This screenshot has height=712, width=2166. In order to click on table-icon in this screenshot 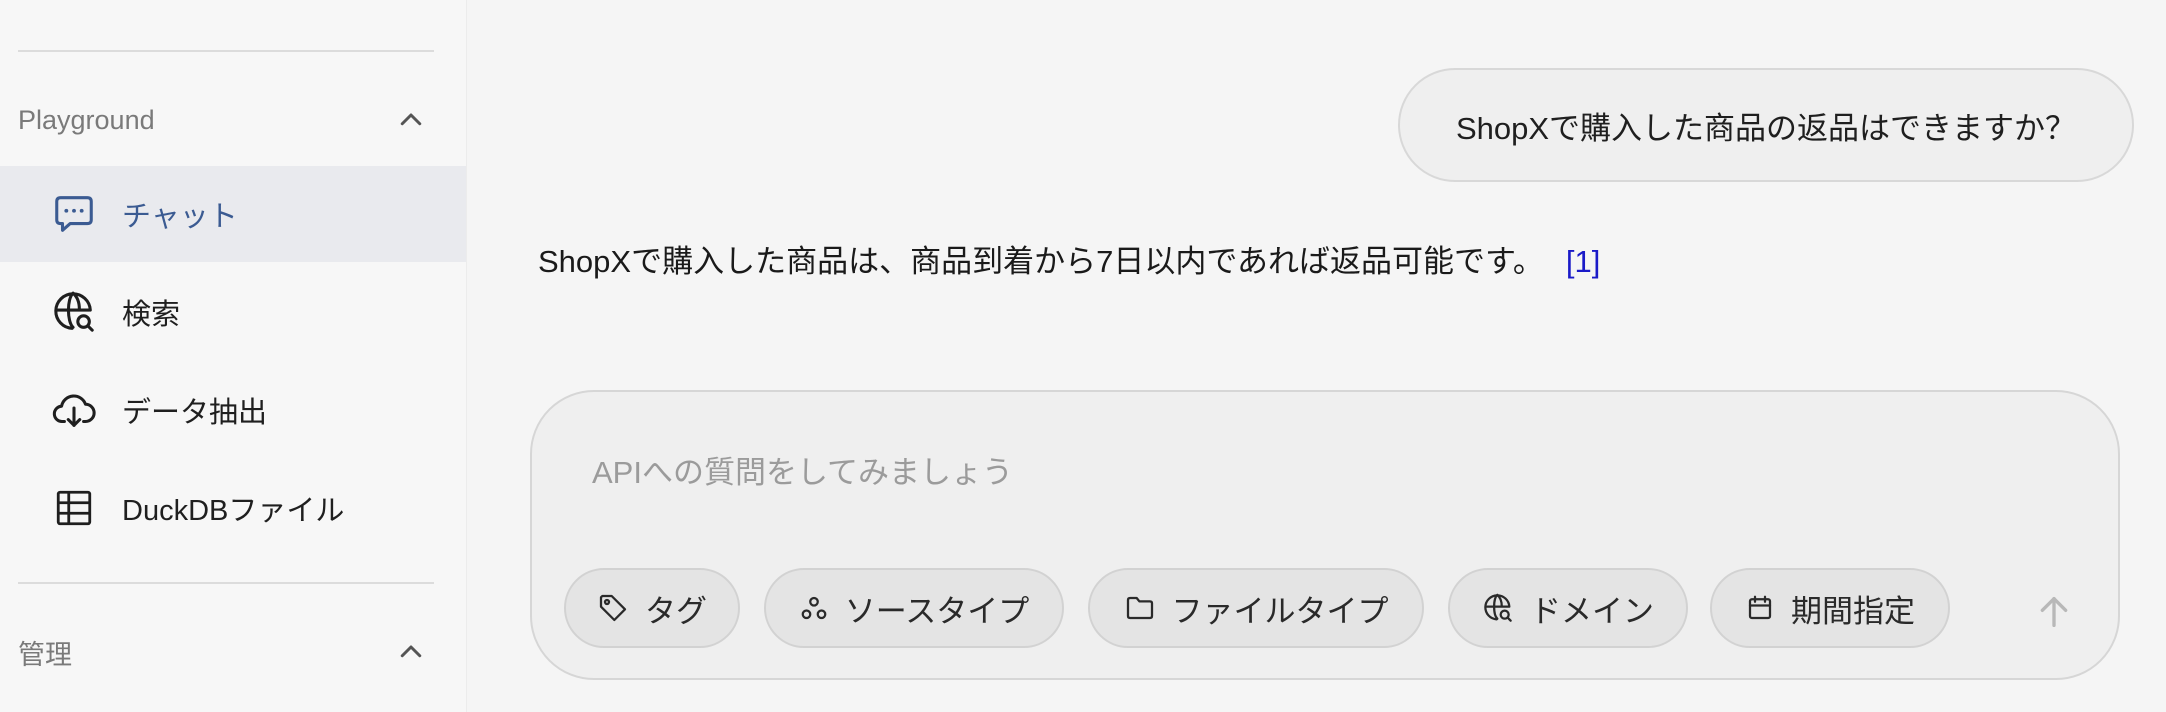, I will do `click(74, 508)`.